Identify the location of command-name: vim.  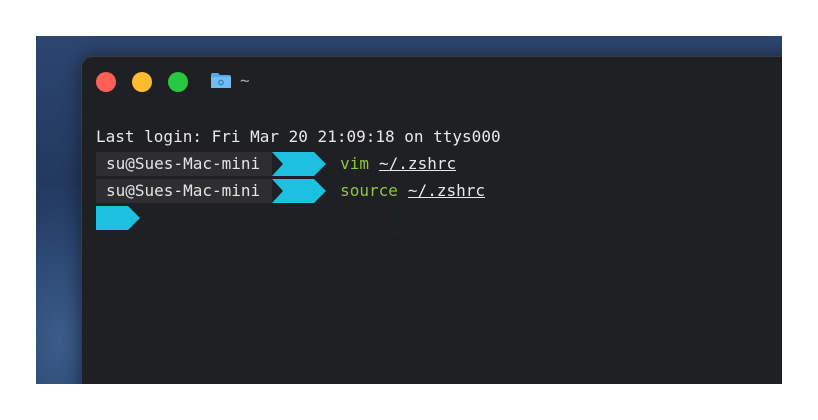
(355, 163).